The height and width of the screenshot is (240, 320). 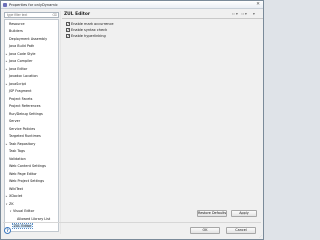 I want to click on tree-item: Web Content Settings, so click(x=27, y=166).